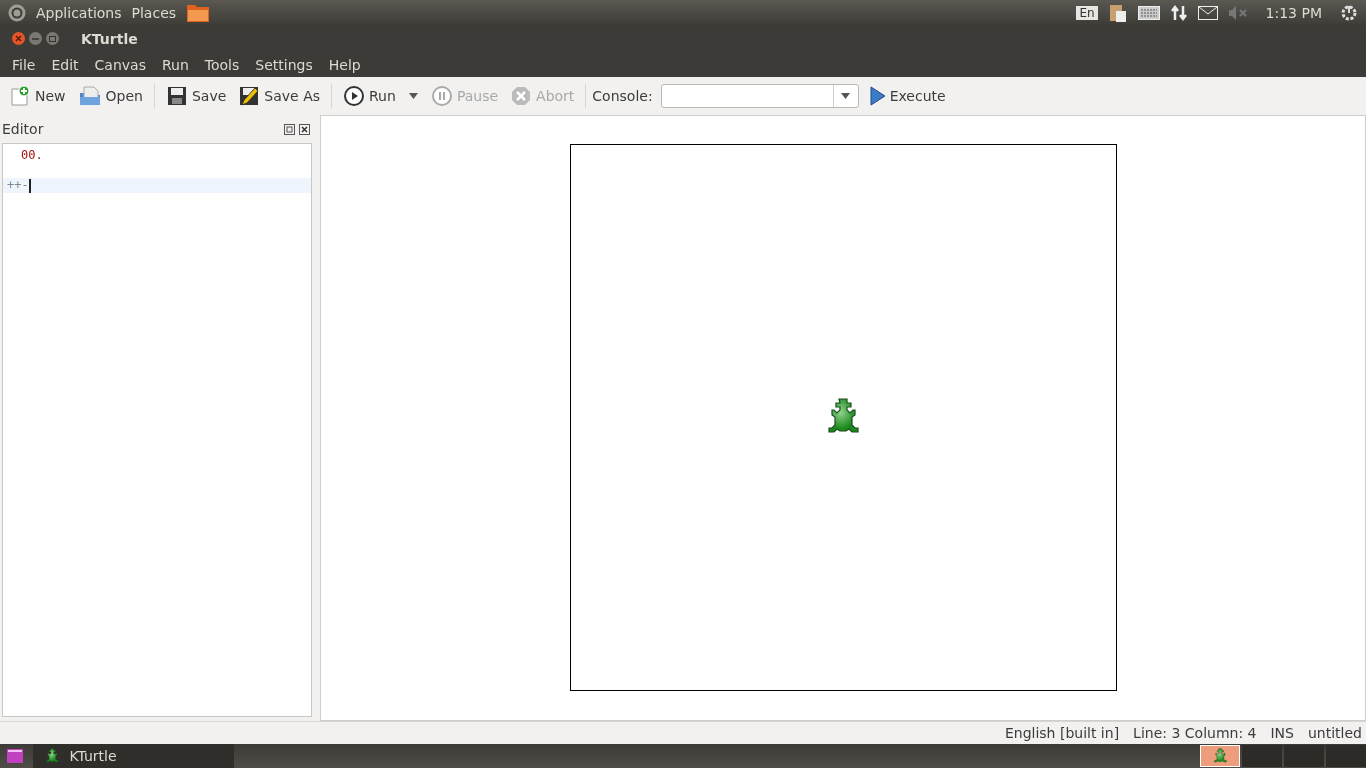 The image size is (1366, 768). Describe the element at coordinates (1148, 12) in the screenshot. I see `keyboard-icon` at that location.